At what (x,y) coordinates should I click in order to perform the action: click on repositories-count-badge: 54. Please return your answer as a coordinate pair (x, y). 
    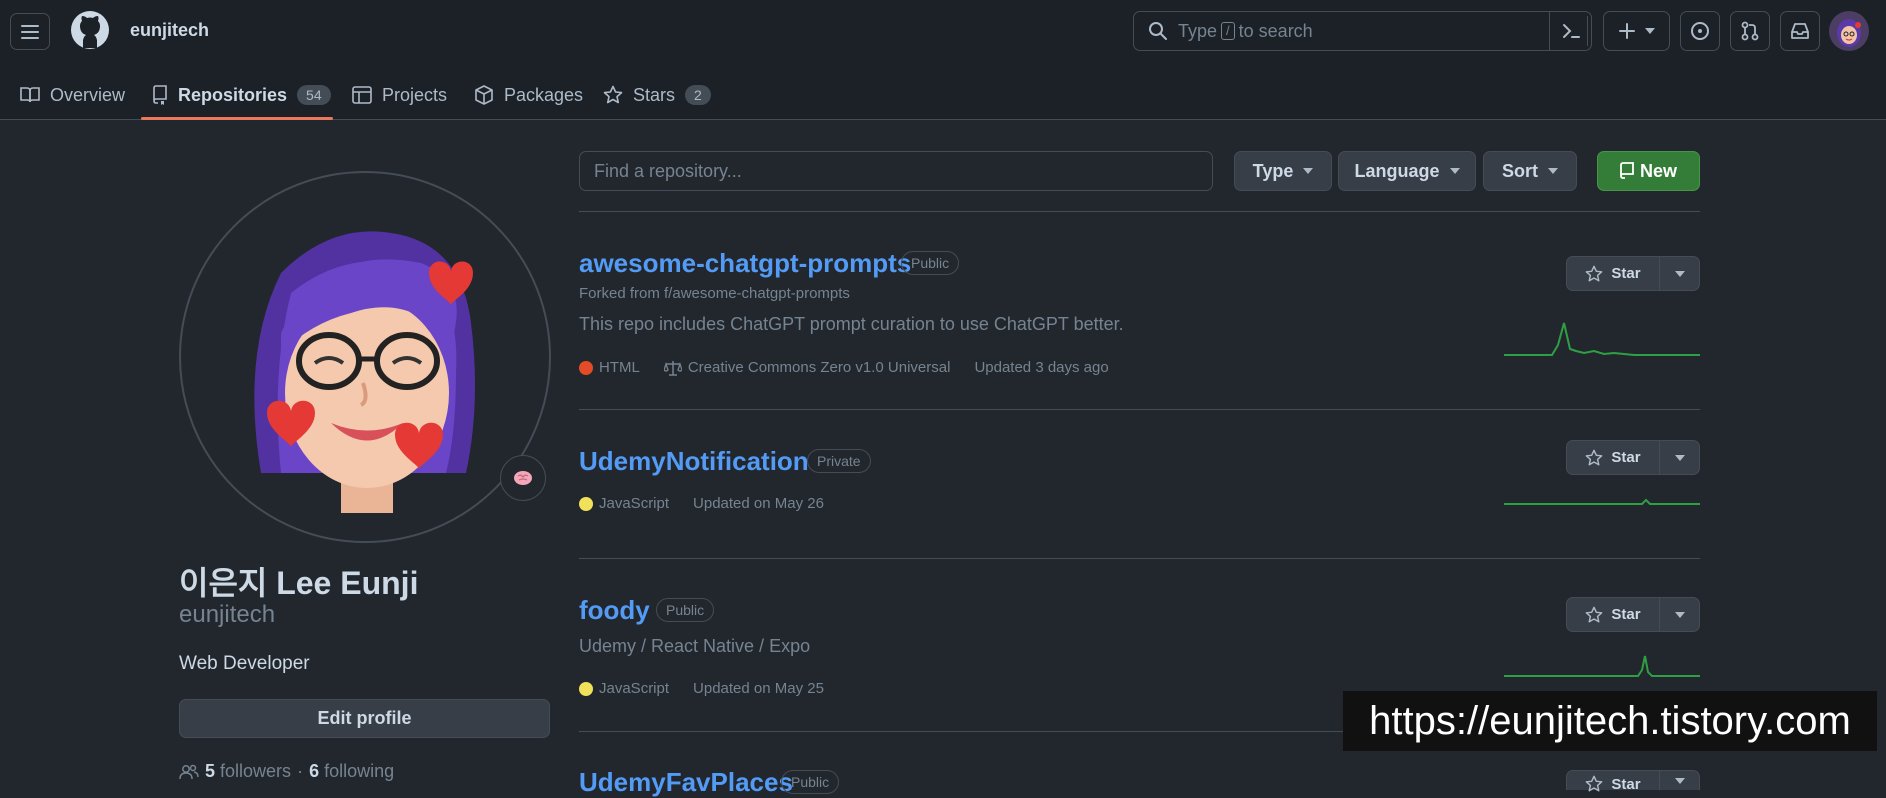
    Looking at the image, I should click on (314, 95).